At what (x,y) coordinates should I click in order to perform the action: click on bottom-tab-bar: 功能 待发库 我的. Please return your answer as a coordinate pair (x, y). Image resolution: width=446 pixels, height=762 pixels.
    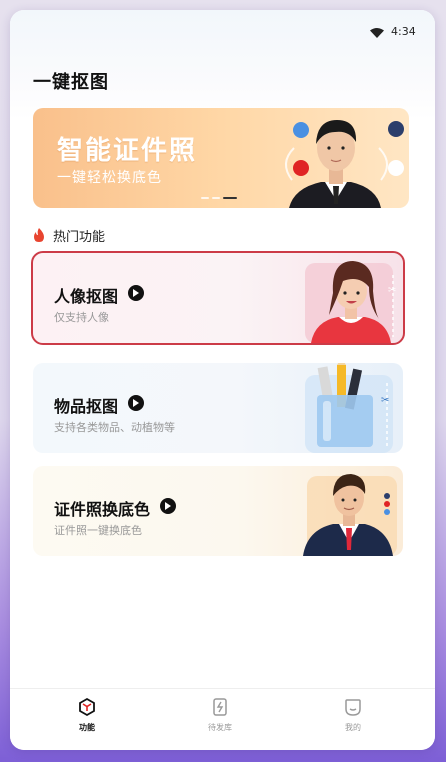
    Looking at the image, I should click on (222, 719).